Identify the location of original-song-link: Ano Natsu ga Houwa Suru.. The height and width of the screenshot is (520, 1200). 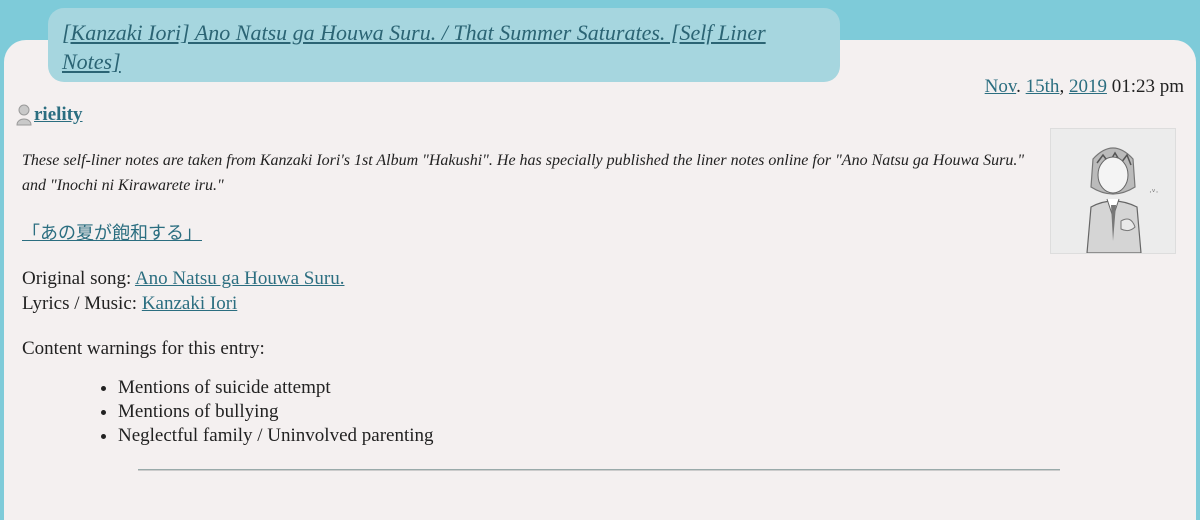
(240, 278).